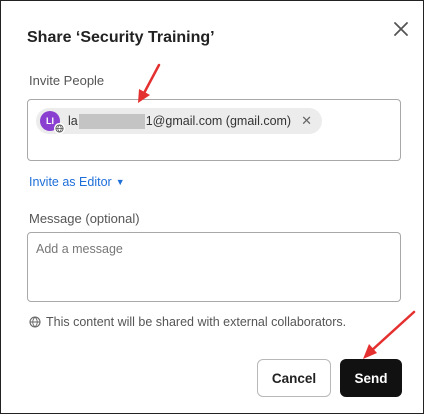 This screenshot has width=424, height=415. Describe the element at coordinates (73, 121) in the screenshot. I see `invitee-email-prefix: la` at that location.